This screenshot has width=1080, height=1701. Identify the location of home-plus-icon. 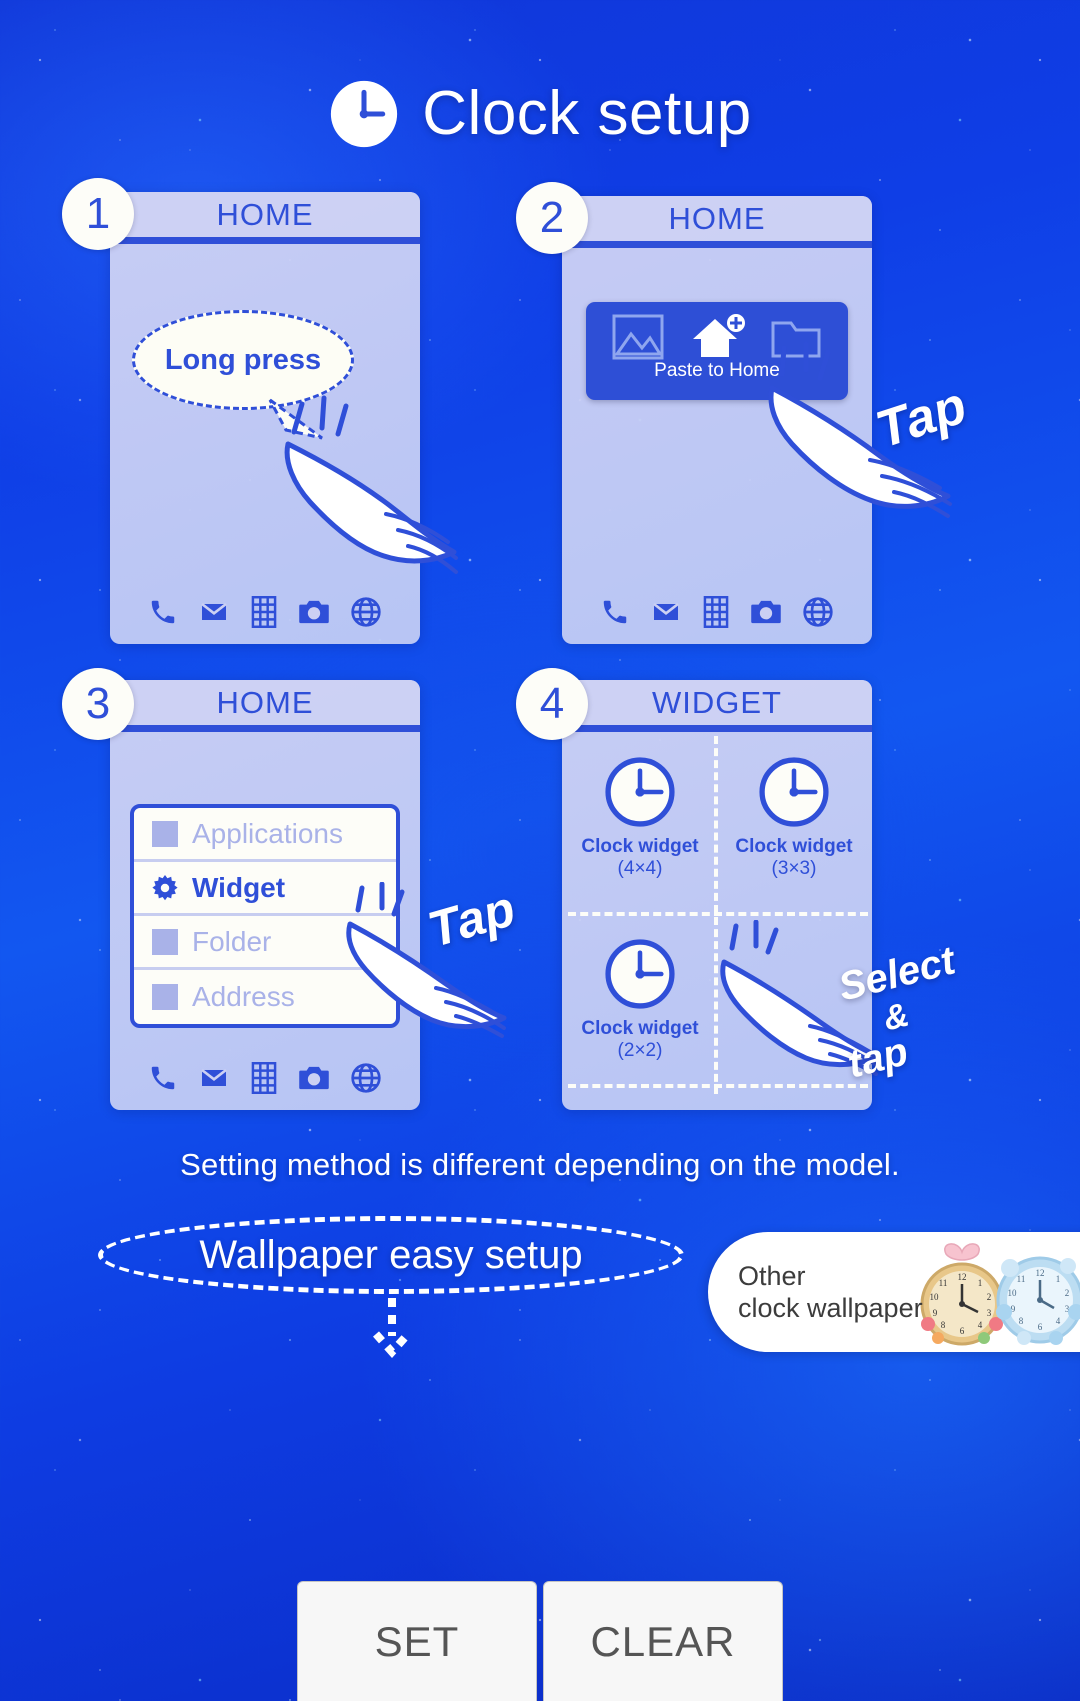
(719, 334).